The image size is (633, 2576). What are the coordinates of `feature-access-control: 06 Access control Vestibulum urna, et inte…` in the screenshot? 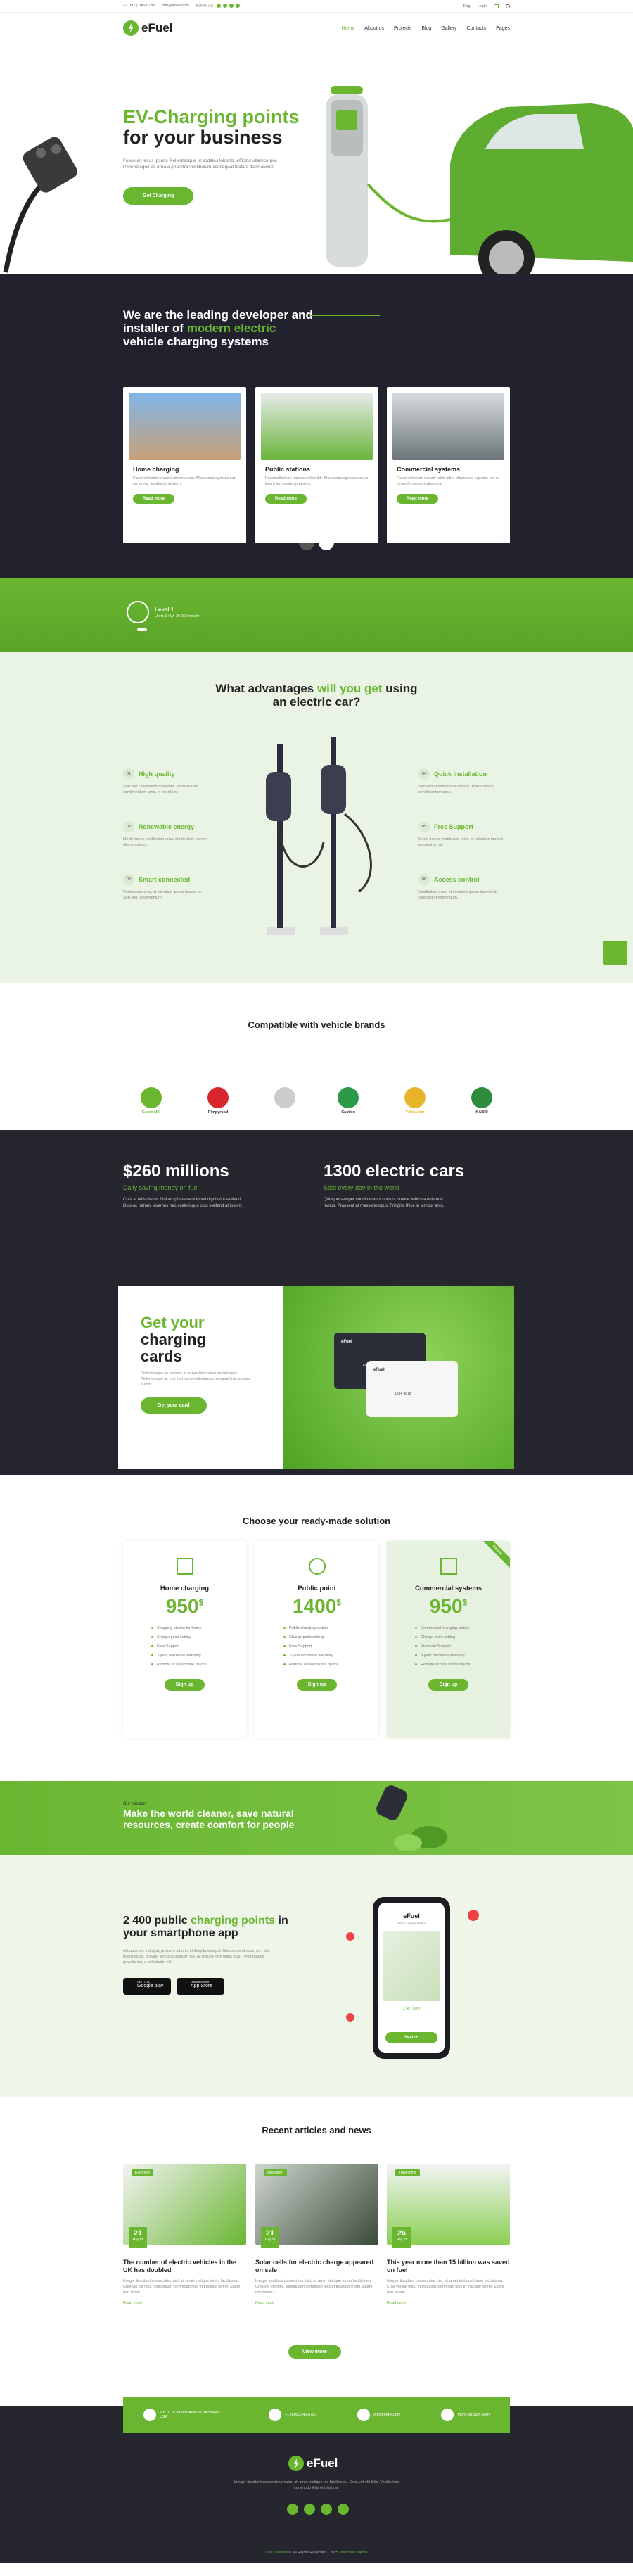 It's located at (460, 887).